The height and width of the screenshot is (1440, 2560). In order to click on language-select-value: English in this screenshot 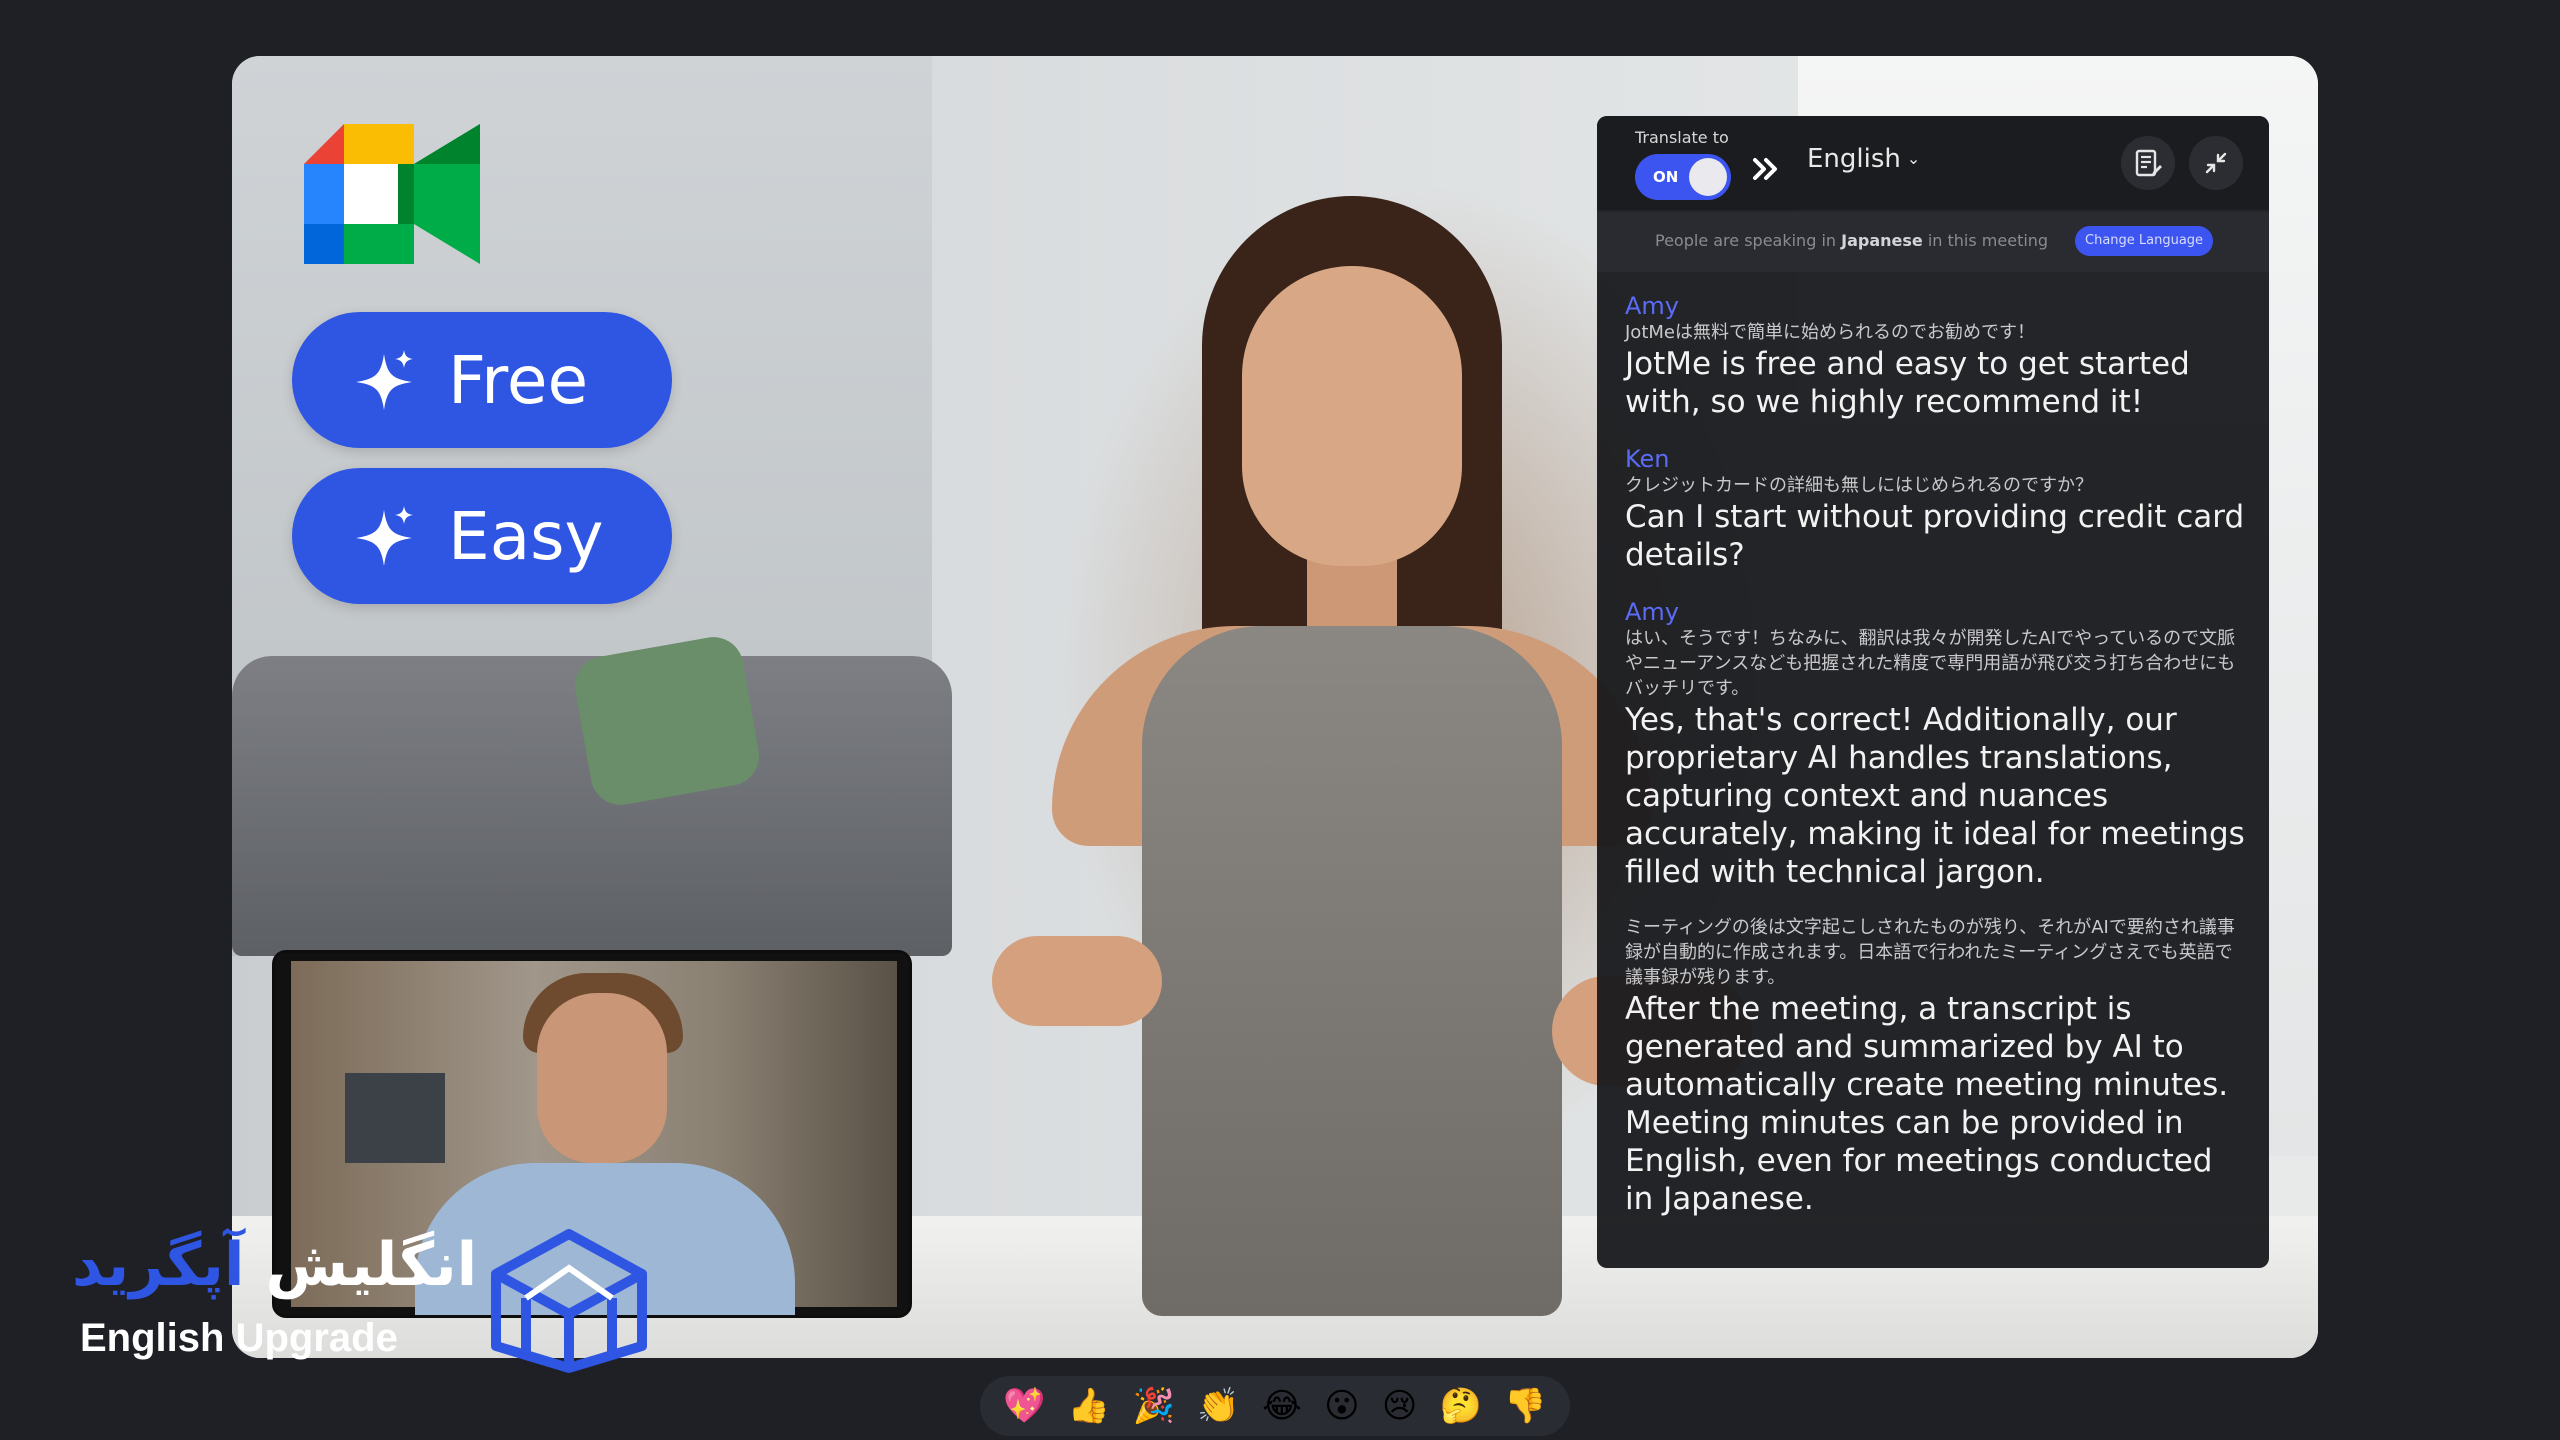, I will do `click(1854, 159)`.